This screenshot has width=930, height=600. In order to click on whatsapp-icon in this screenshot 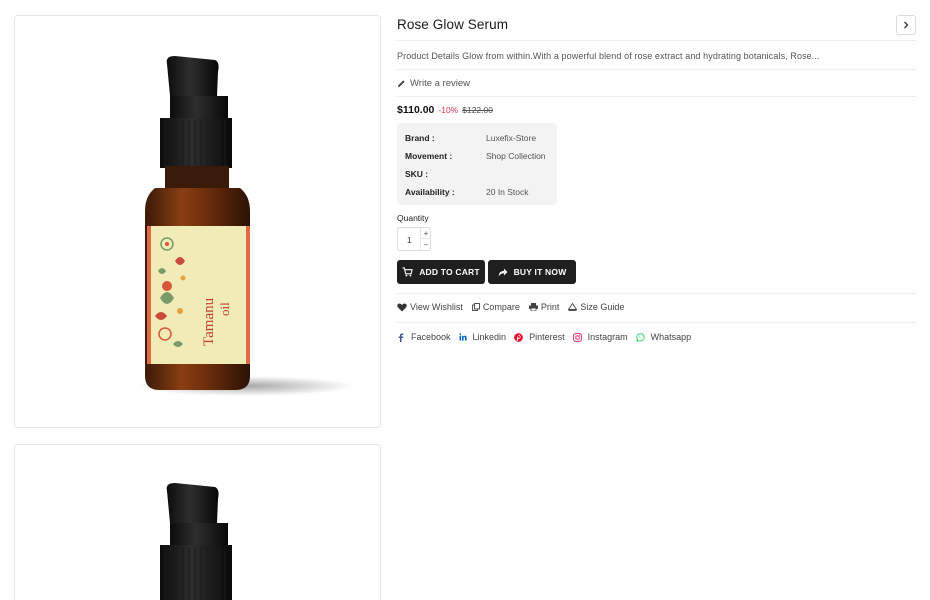, I will do `click(640, 337)`.